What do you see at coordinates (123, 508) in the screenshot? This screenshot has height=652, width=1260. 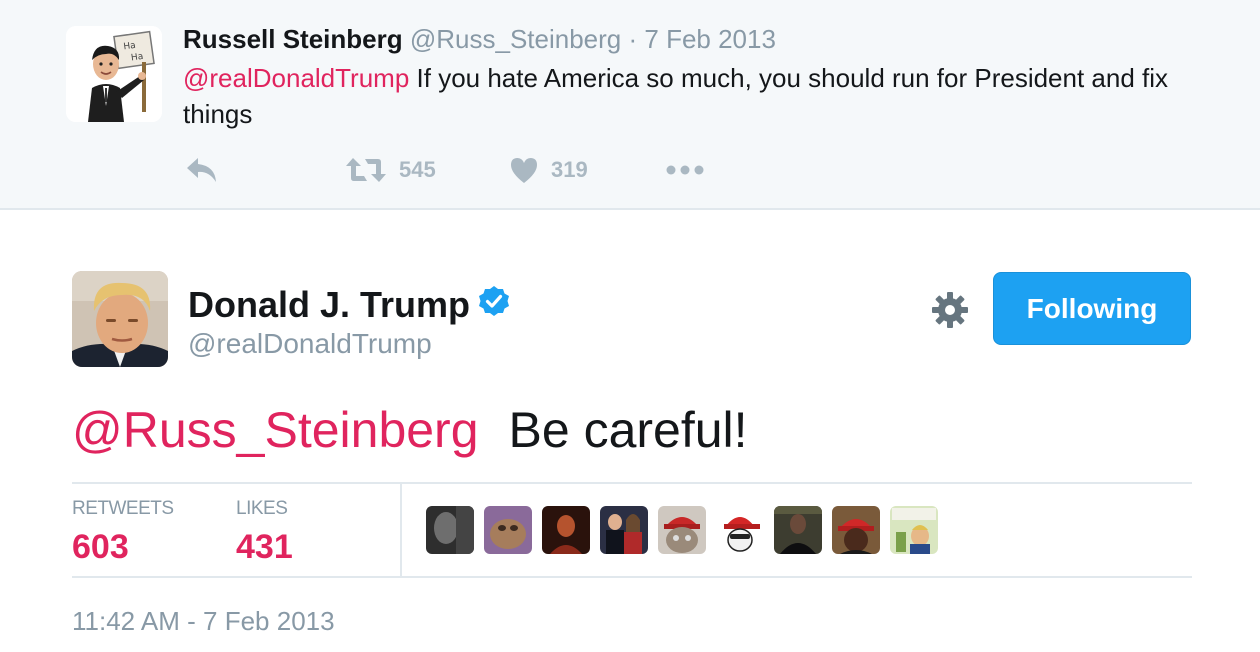 I see `retweets-label: RETWEETS` at bounding box center [123, 508].